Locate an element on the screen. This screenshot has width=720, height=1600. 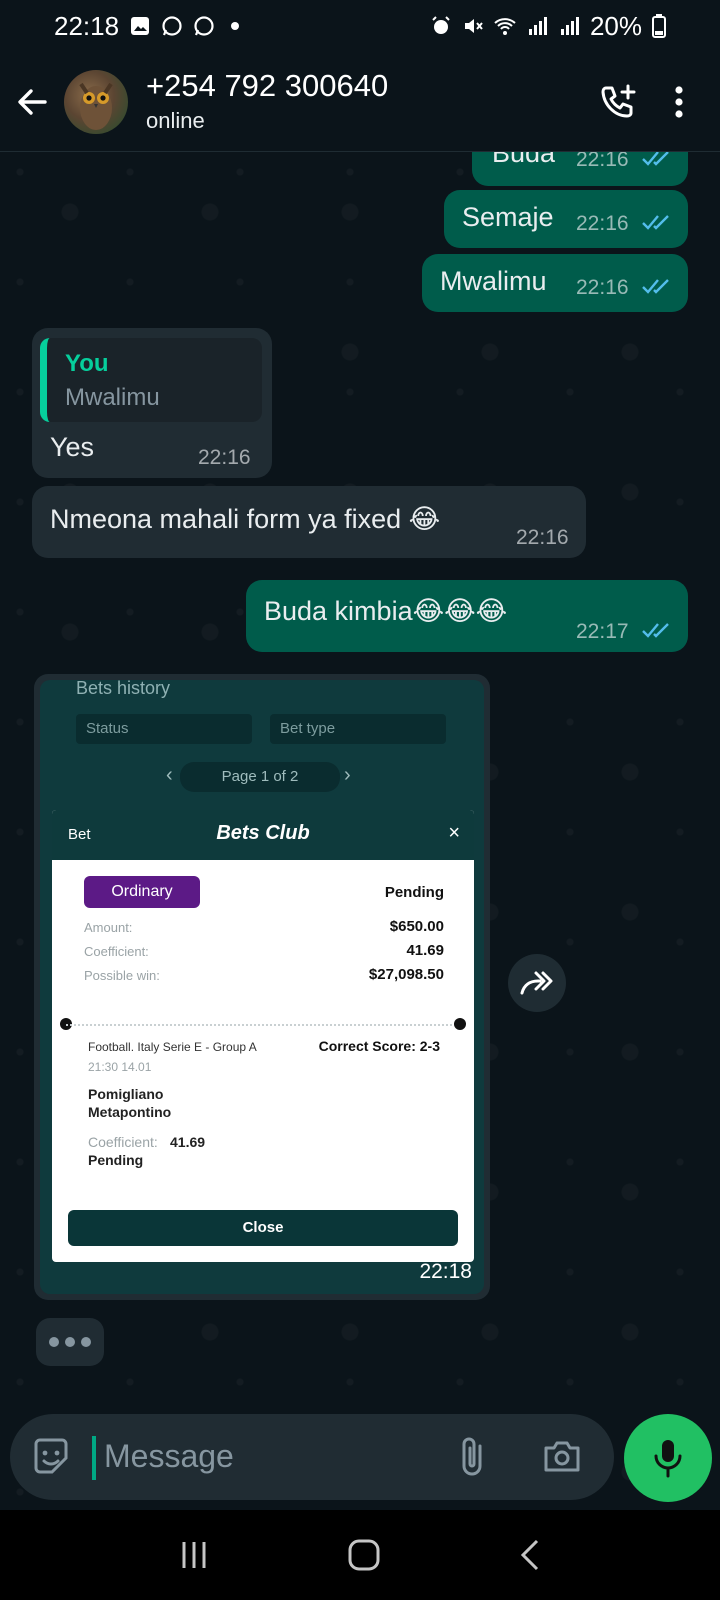
team-away: Metapontino is located at coordinates (130, 1112).